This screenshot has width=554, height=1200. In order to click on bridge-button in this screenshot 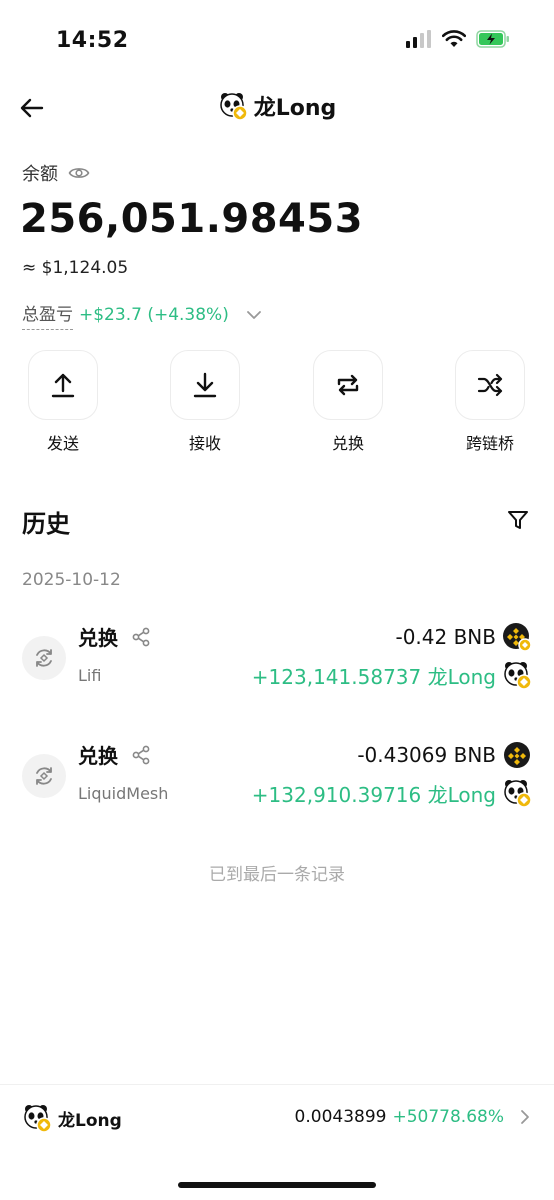, I will do `click(490, 385)`.